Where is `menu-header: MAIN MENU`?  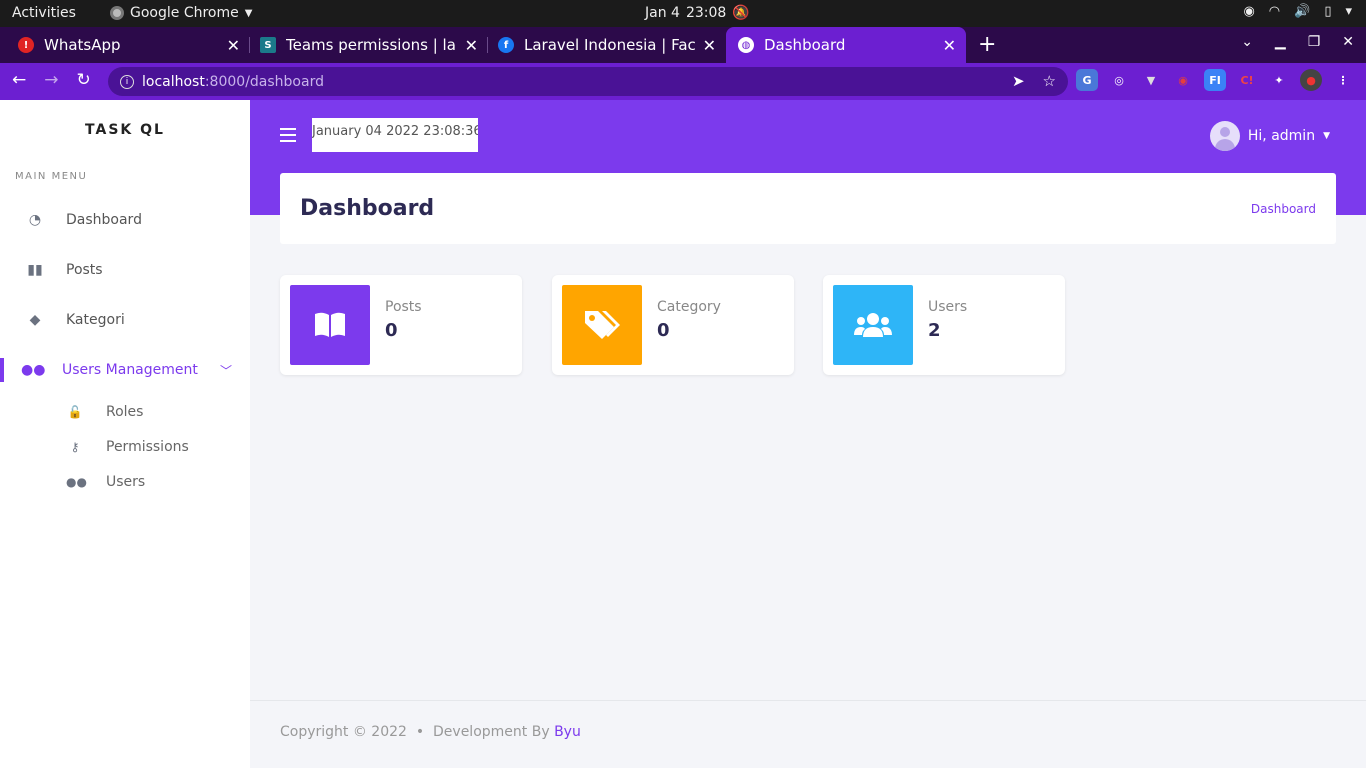 menu-header: MAIN MENU is located at coordinates (51, 176).